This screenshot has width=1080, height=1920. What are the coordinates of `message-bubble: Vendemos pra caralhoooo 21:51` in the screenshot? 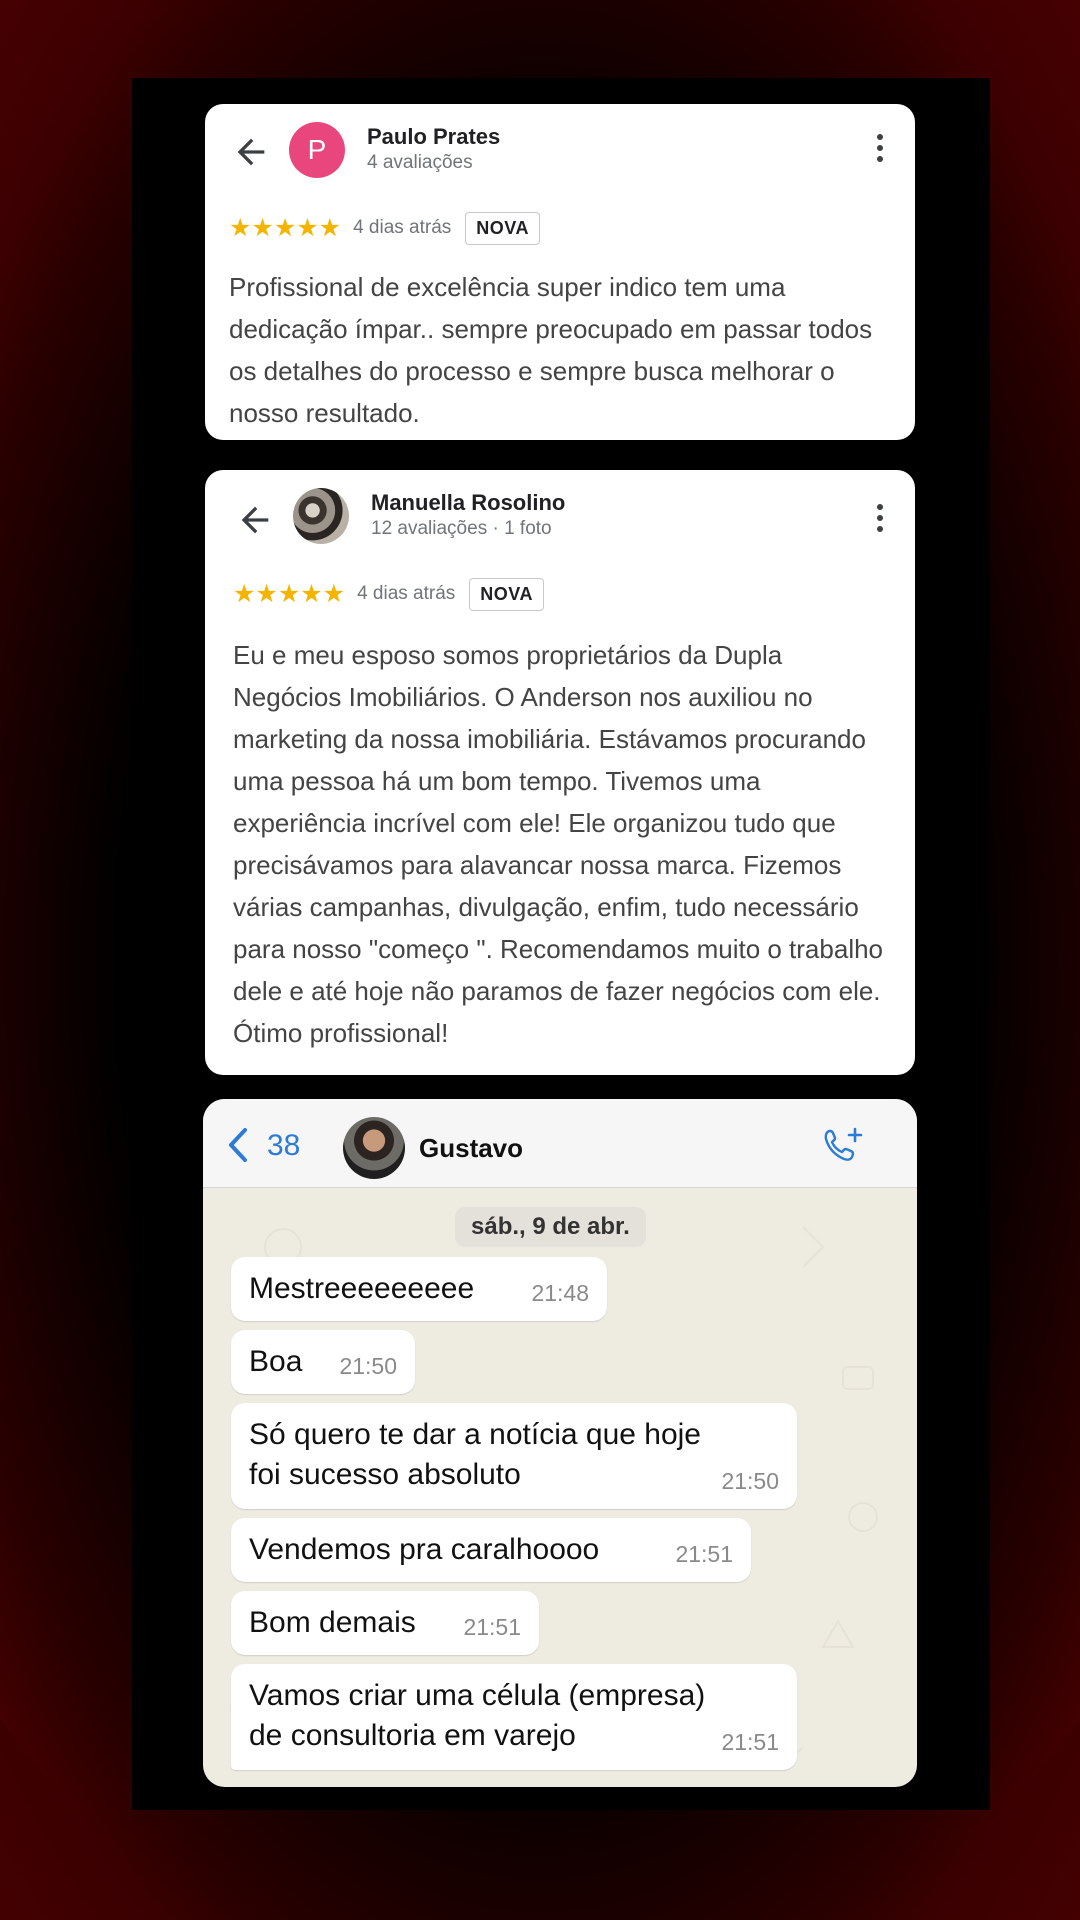 It's located at (491, 1550).